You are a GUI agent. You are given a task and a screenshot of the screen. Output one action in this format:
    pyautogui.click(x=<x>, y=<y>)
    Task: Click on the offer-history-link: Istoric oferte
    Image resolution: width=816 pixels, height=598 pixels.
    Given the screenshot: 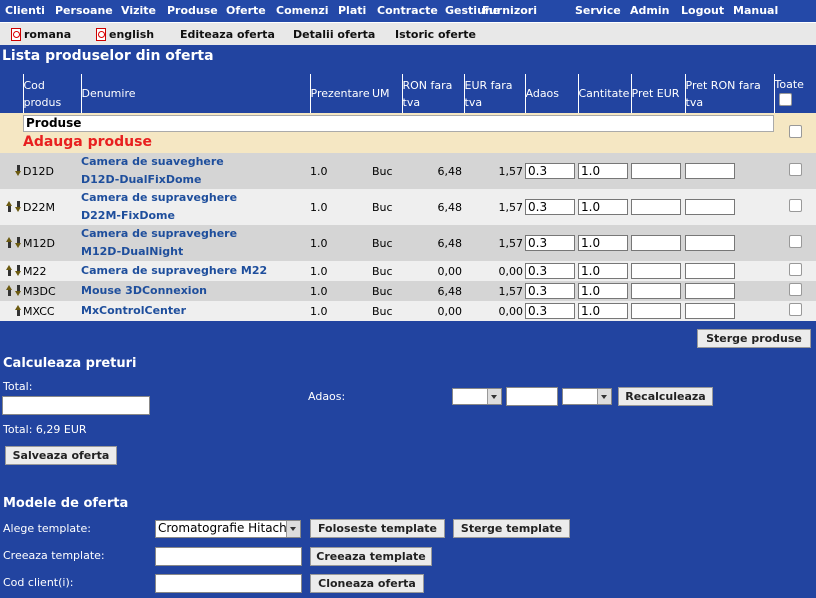 What is the action you would take?
    pyautogui.click(x=435, y=34)
    